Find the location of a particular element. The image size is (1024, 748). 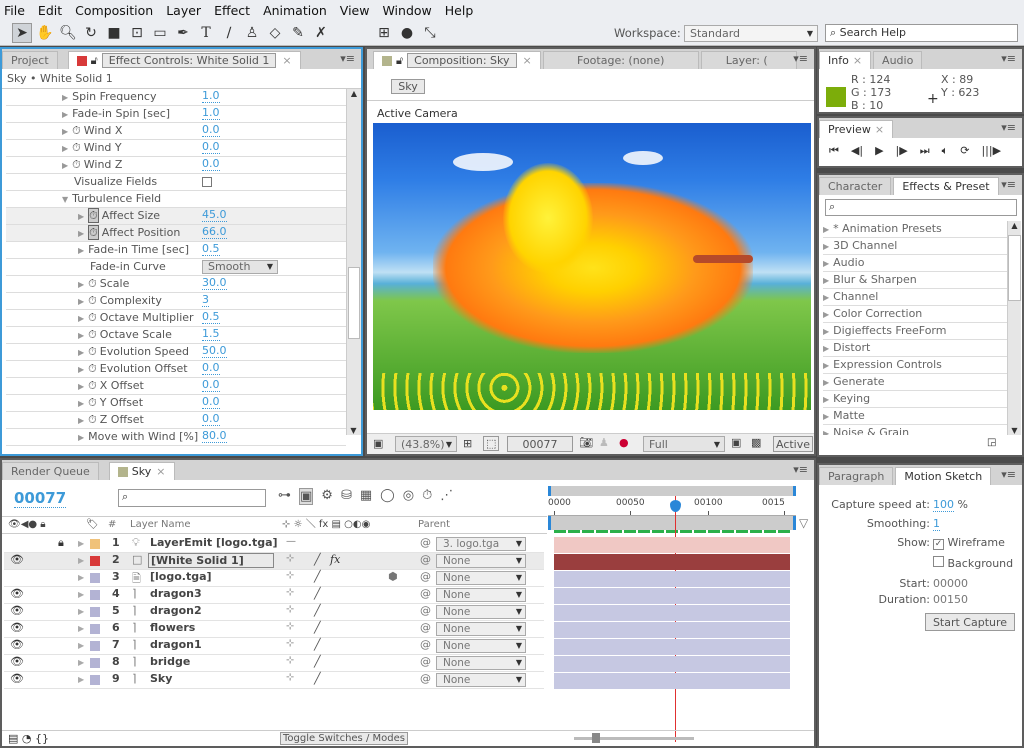

effects-scrollbar: ▲ ▼ is located at coordinates (1014, 328).